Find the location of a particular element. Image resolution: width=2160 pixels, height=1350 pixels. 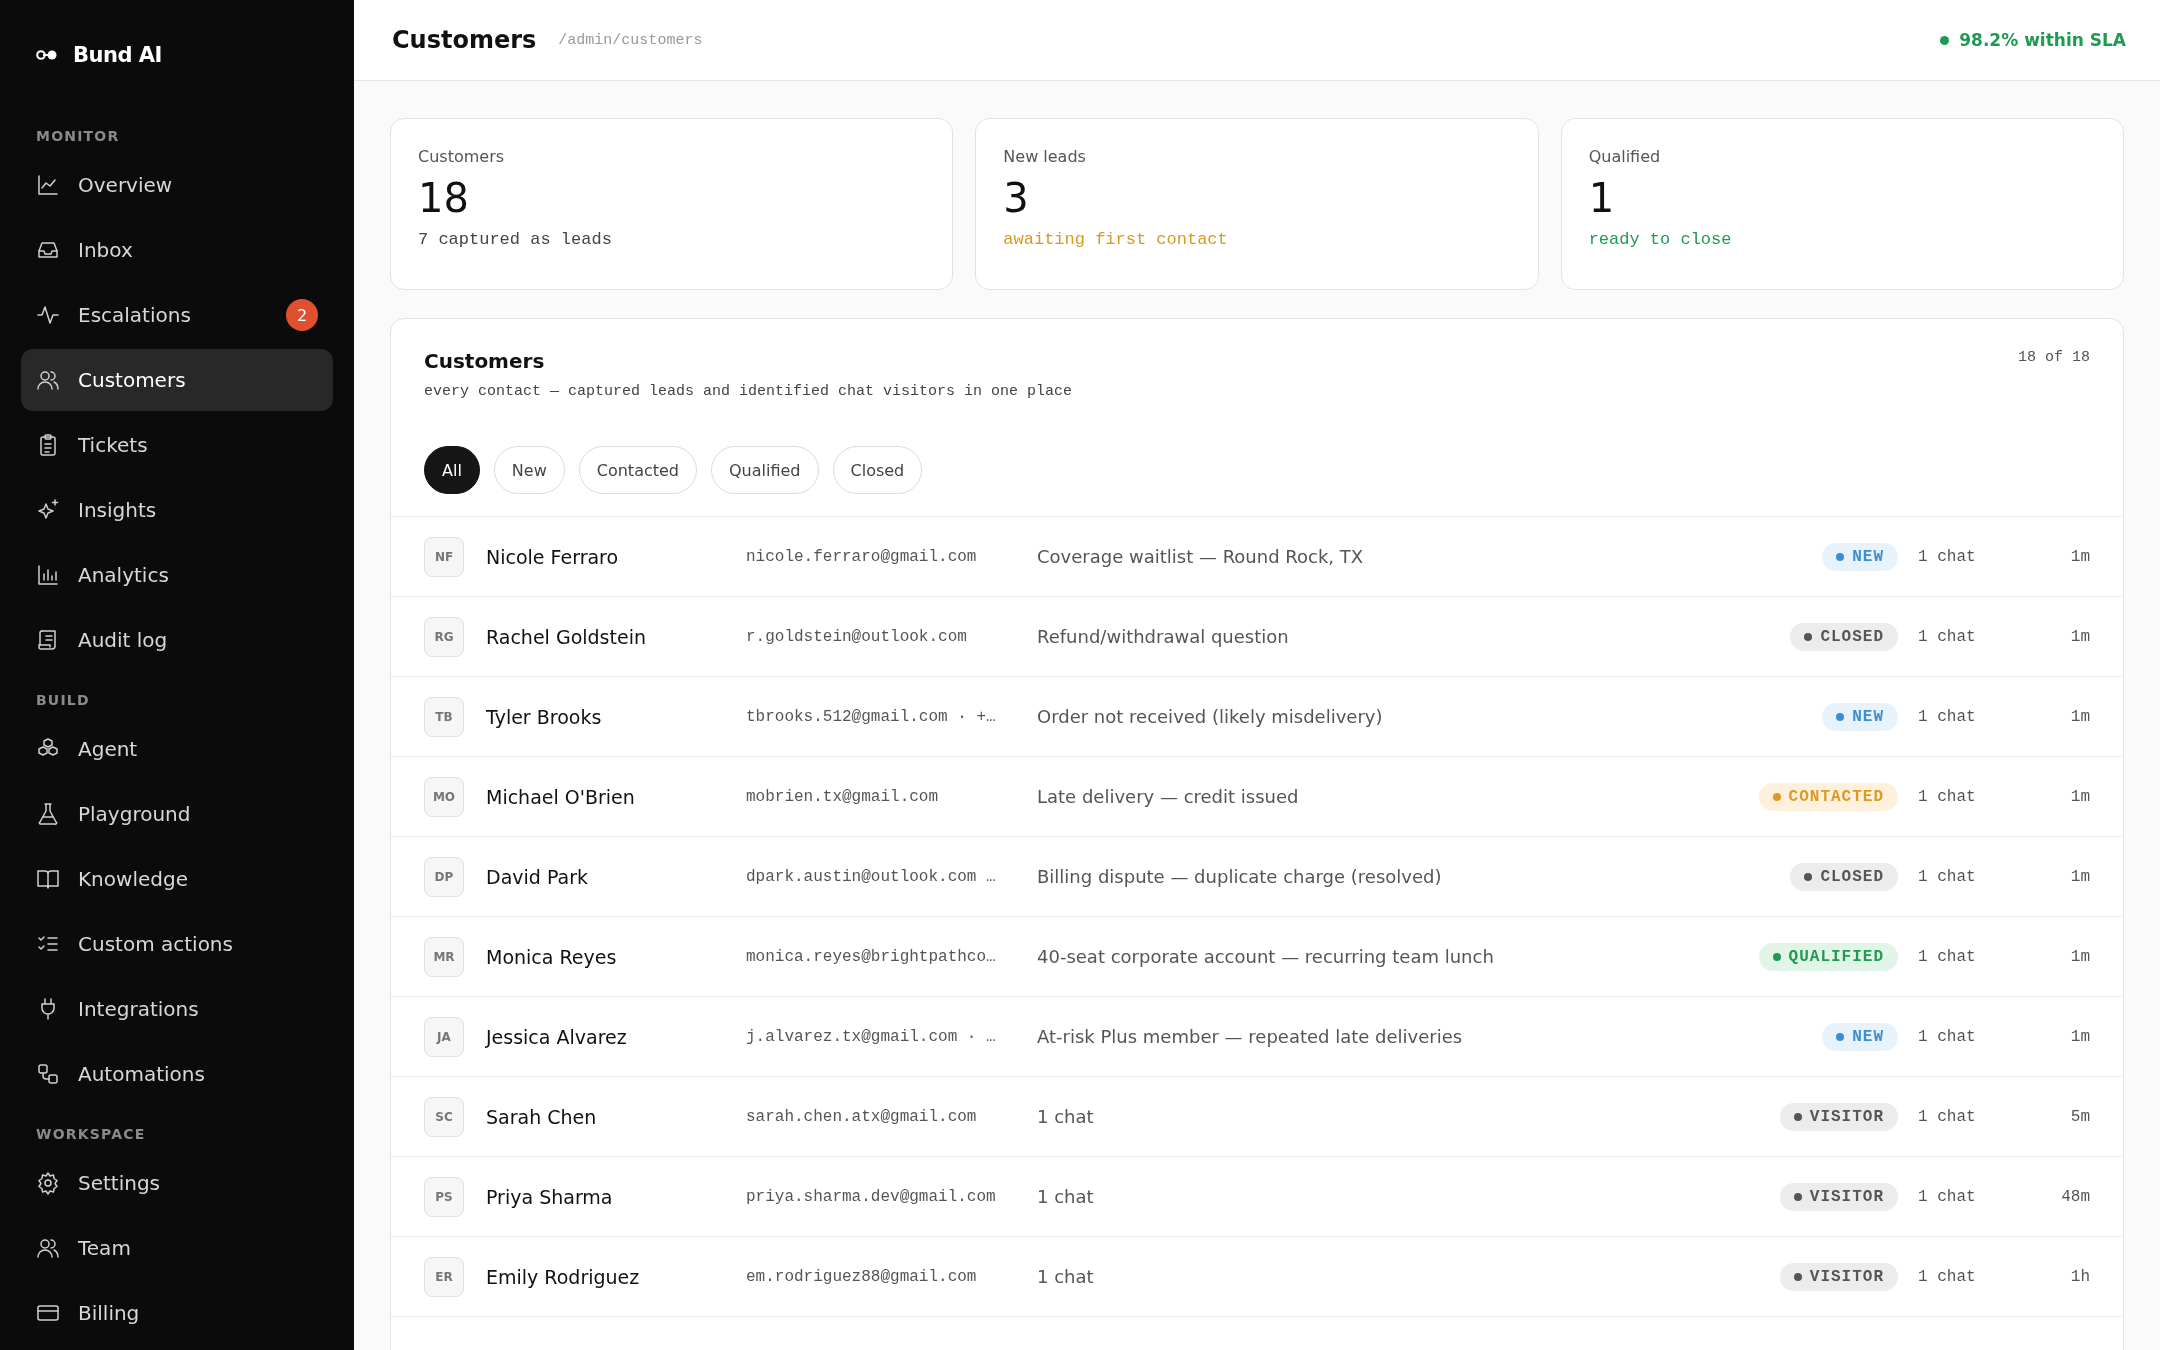

customer-row: MR Monica Reyes monica.reyes@brightpathco… 40-seat corporate account — recurring team lunch QUALIFIED 1 chat 1m is located at coordinates (1257, 957).